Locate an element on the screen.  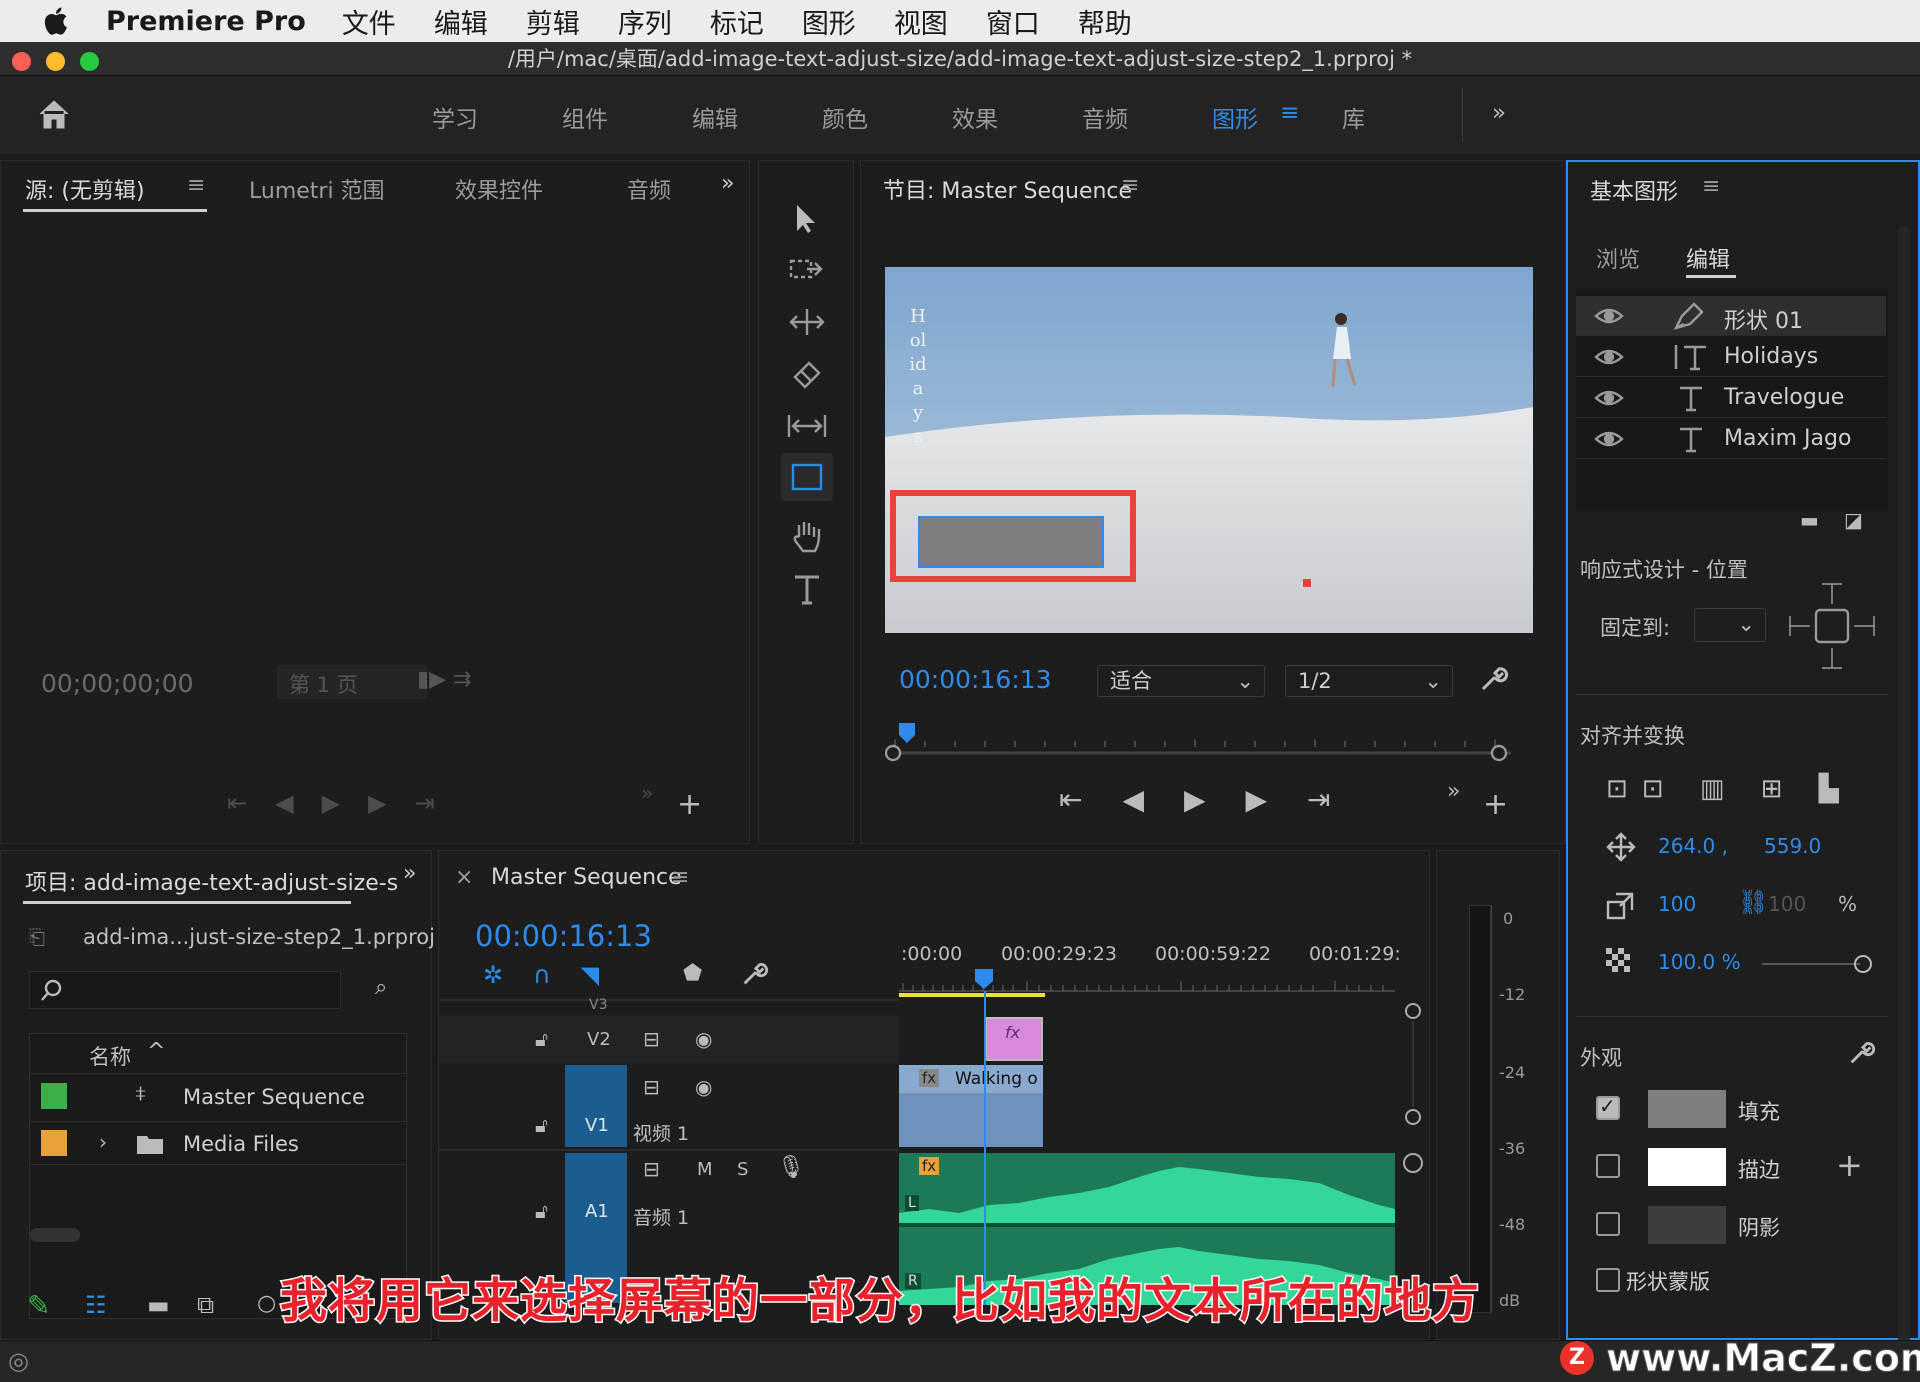
stroke-color-swatch is located at coordinates (1687, 1167).